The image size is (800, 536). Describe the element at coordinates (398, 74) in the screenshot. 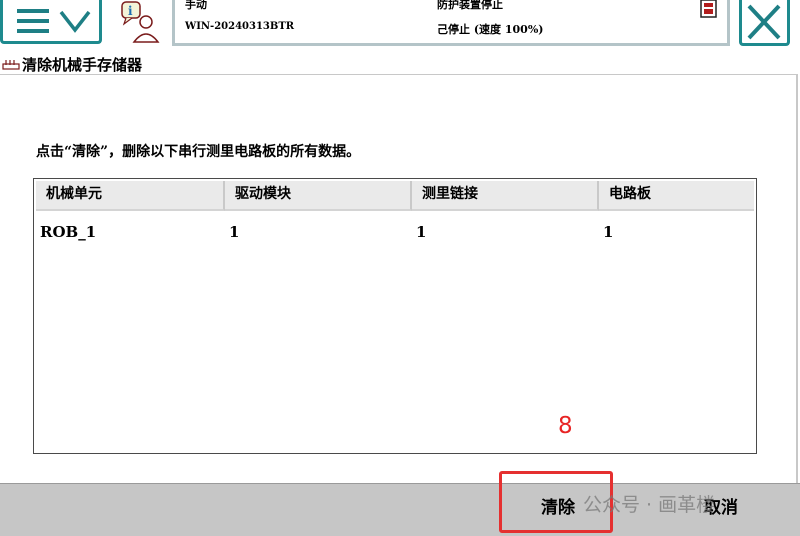

I see `divider` at that location.